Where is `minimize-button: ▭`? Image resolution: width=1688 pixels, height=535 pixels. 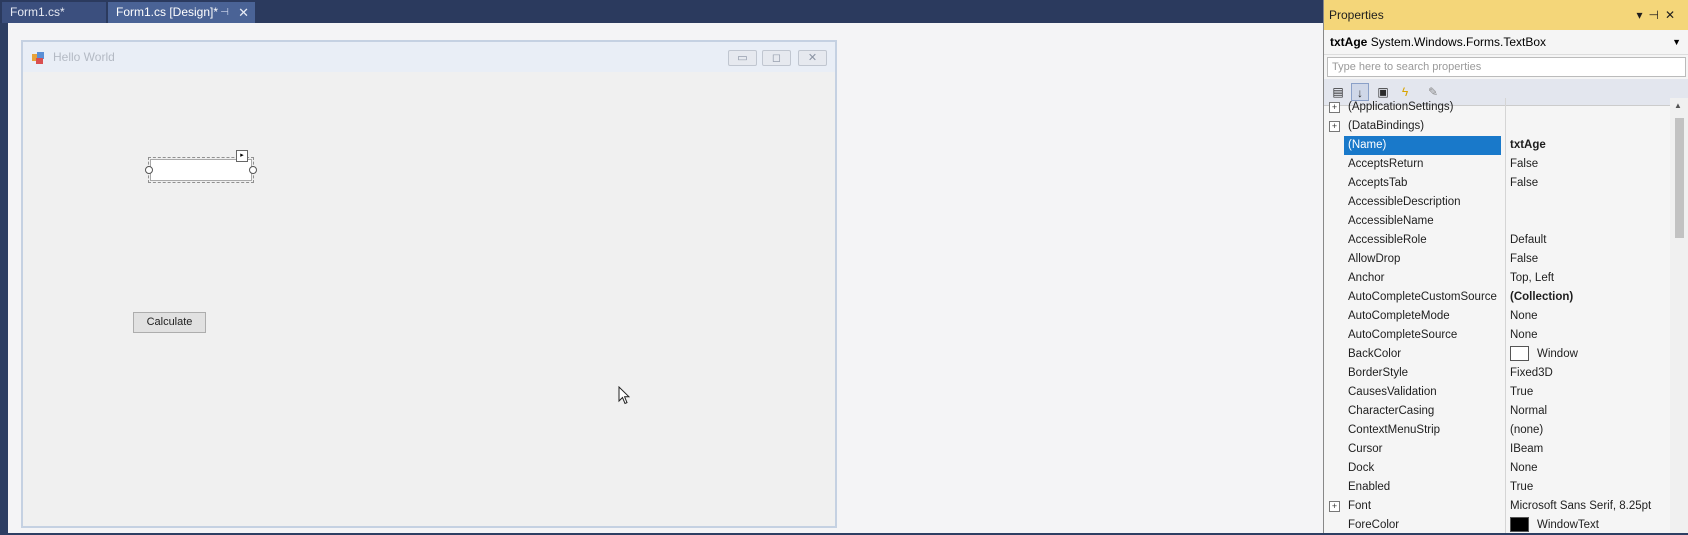 minimize-button: ▭ is located at coordinates (742, 58).